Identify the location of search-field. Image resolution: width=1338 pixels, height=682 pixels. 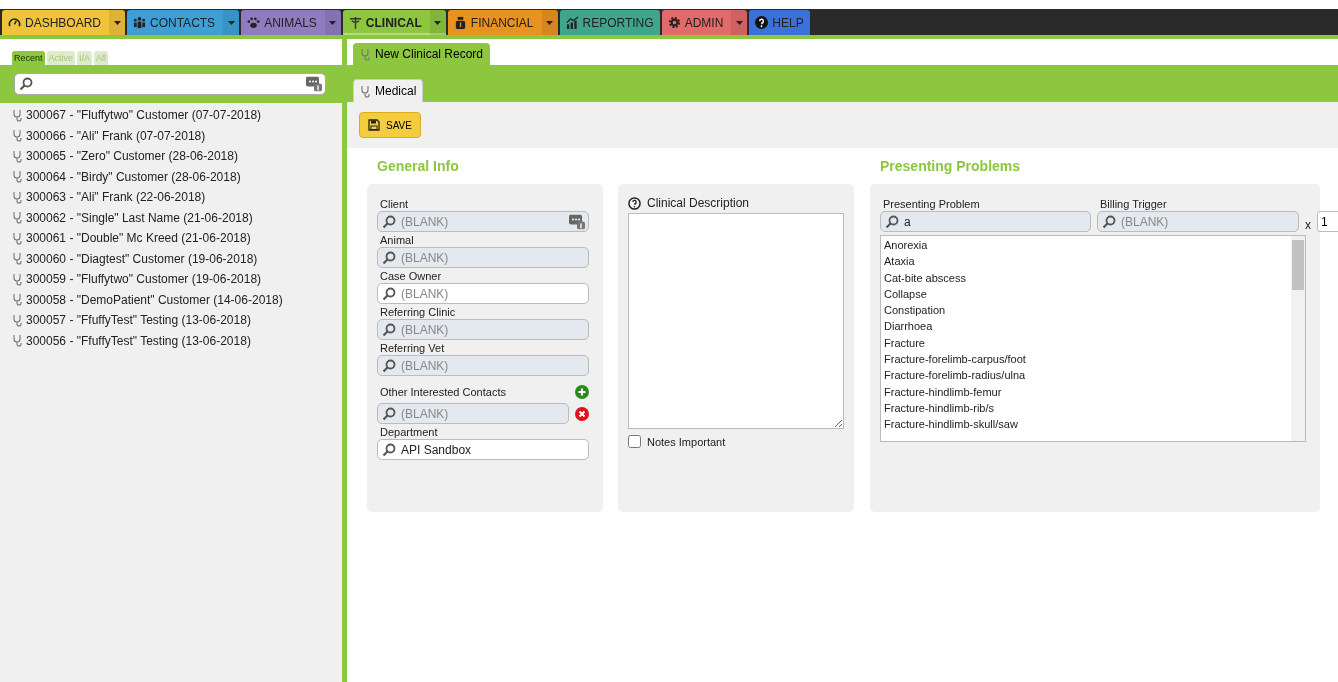
(170, 84).